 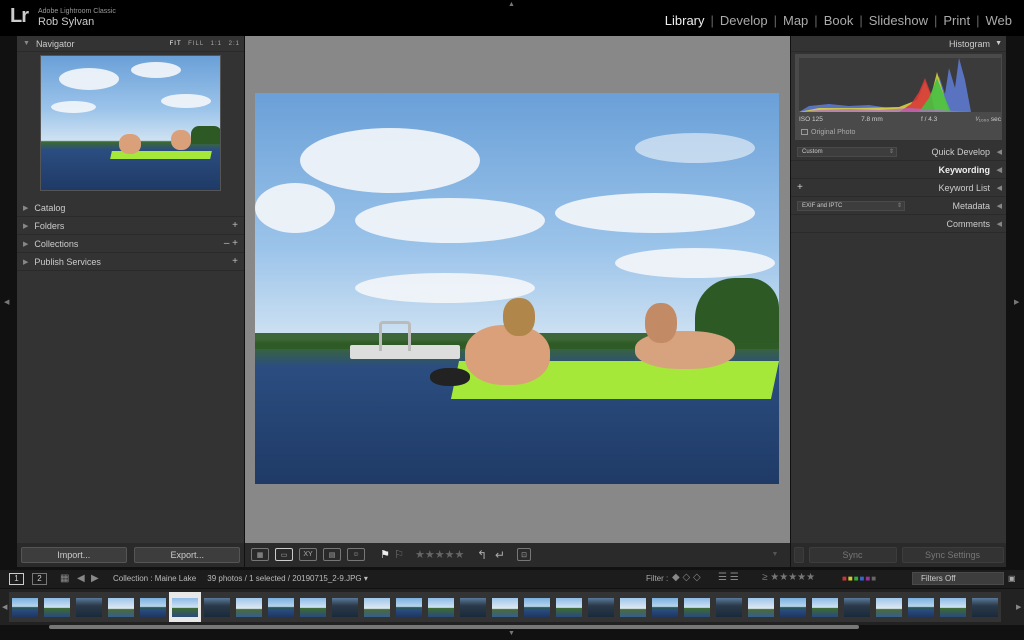 I want to click on toolbar-options-chevron-down-icon: ▼, so click(x=775, y=554).